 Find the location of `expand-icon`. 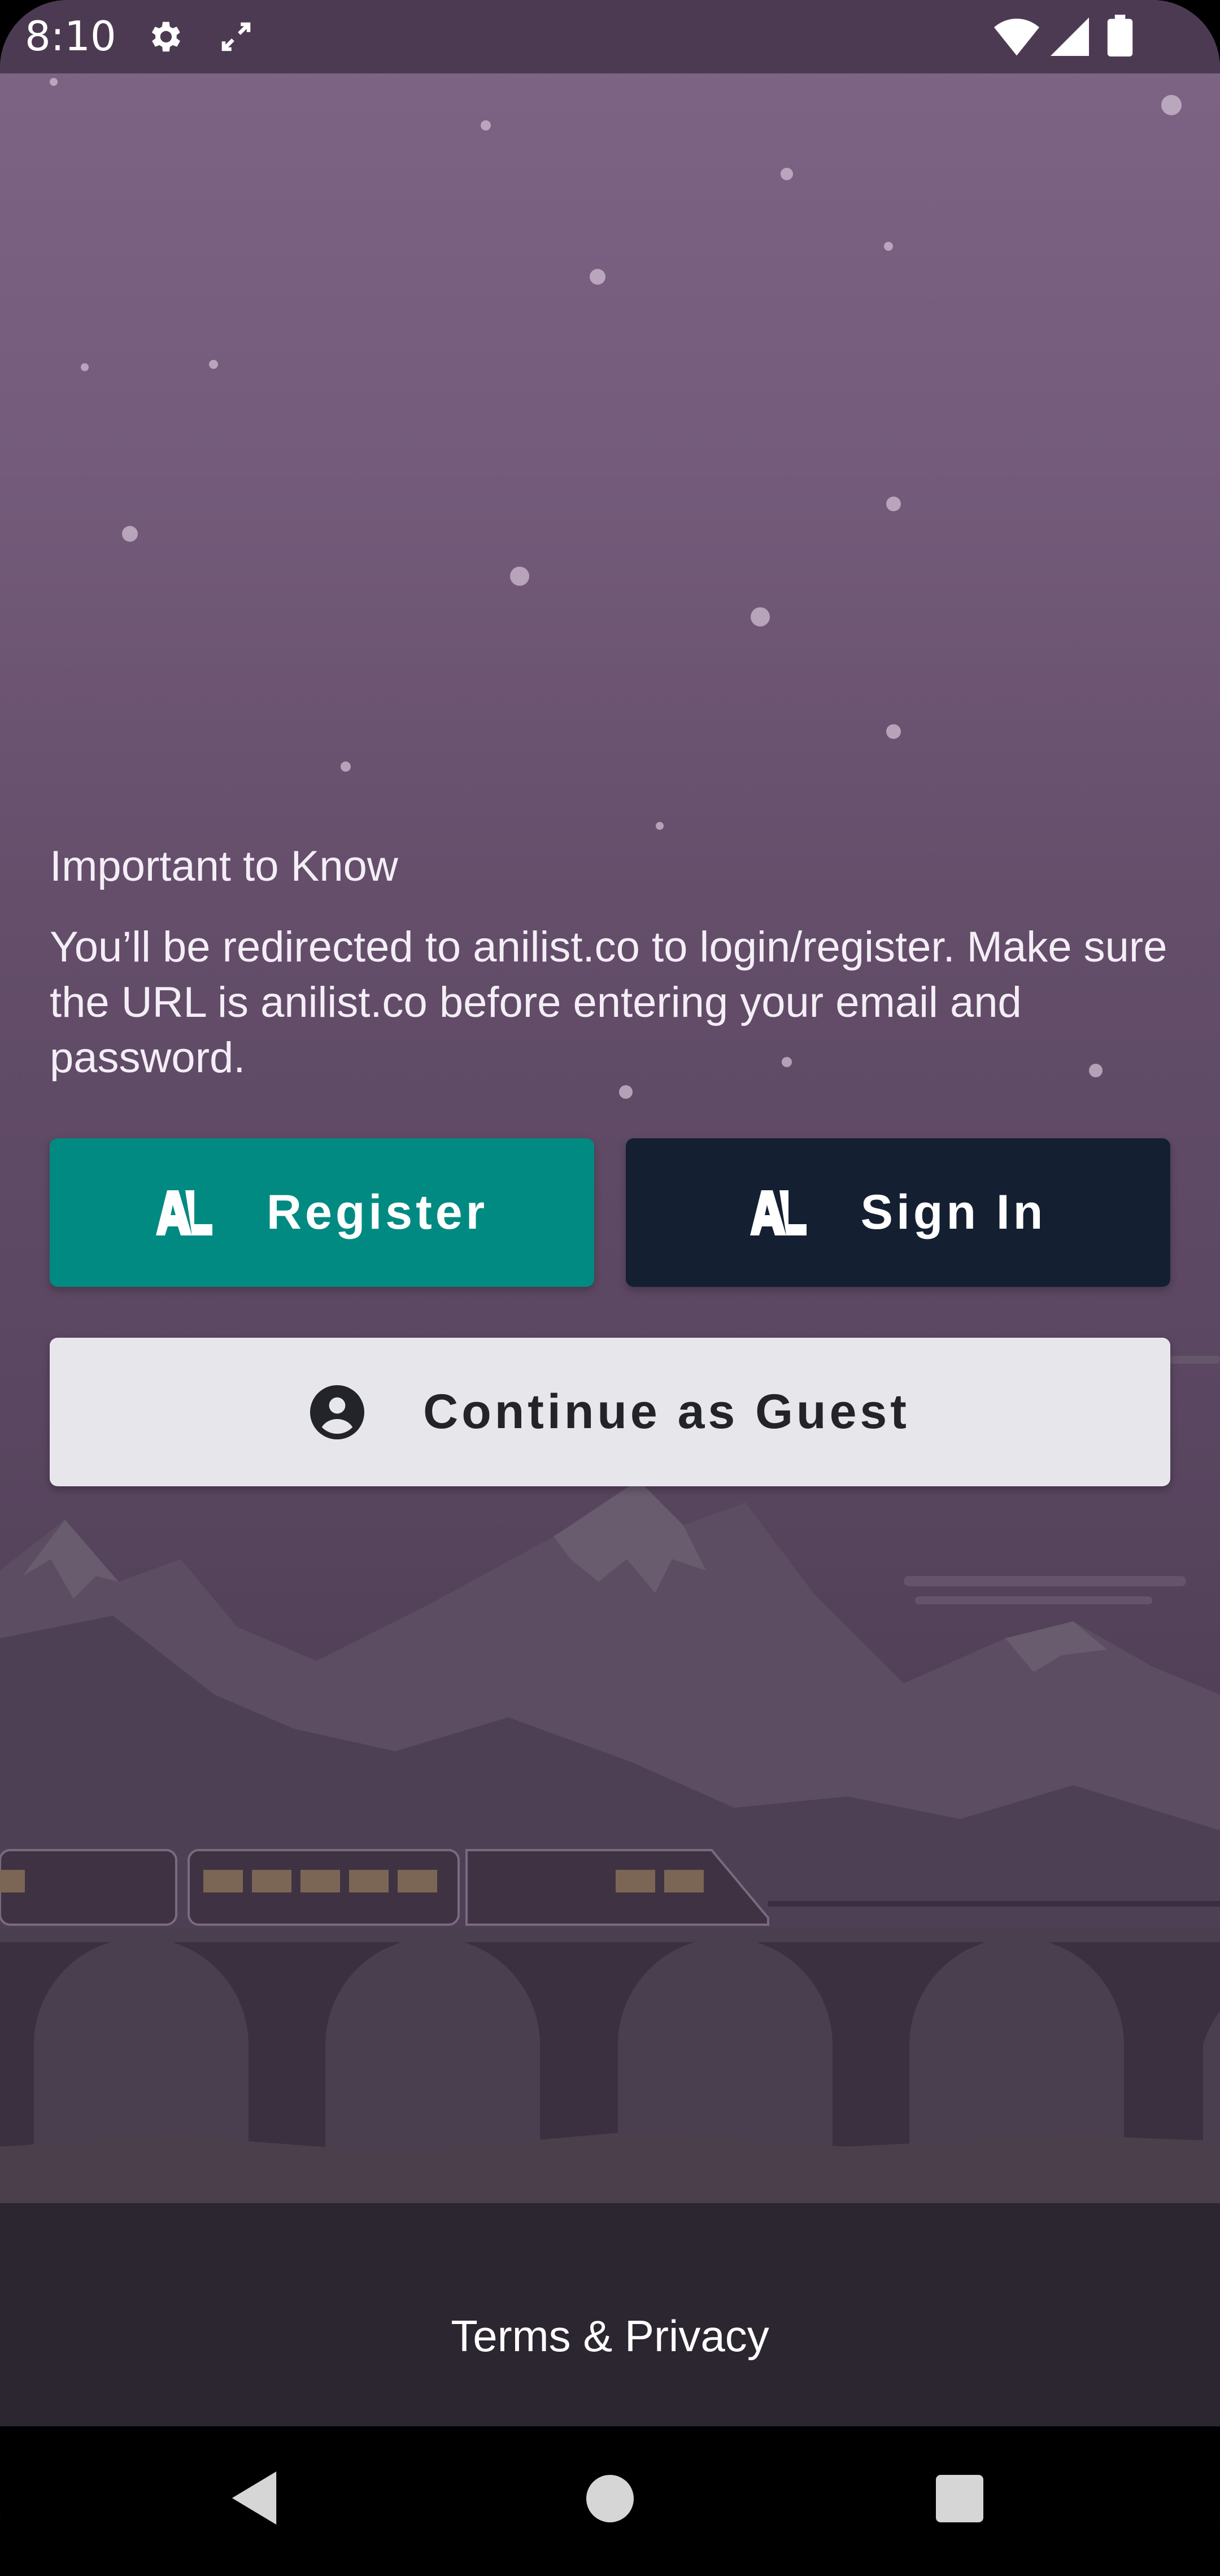

expand-icon is located at coordinates (236, 36).